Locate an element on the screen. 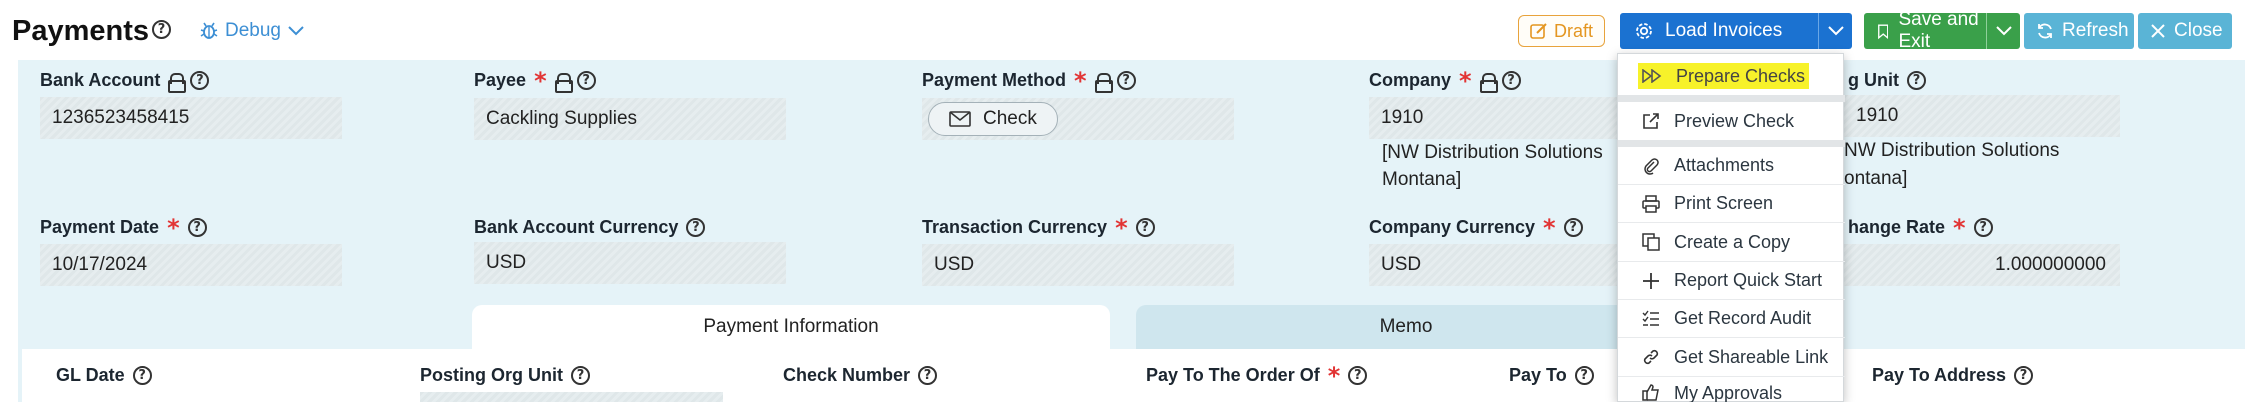 Image resolution: width=2245 pixels, height=402 pixels. debug-dropdown: Debug is located at coordinates (252, 31).